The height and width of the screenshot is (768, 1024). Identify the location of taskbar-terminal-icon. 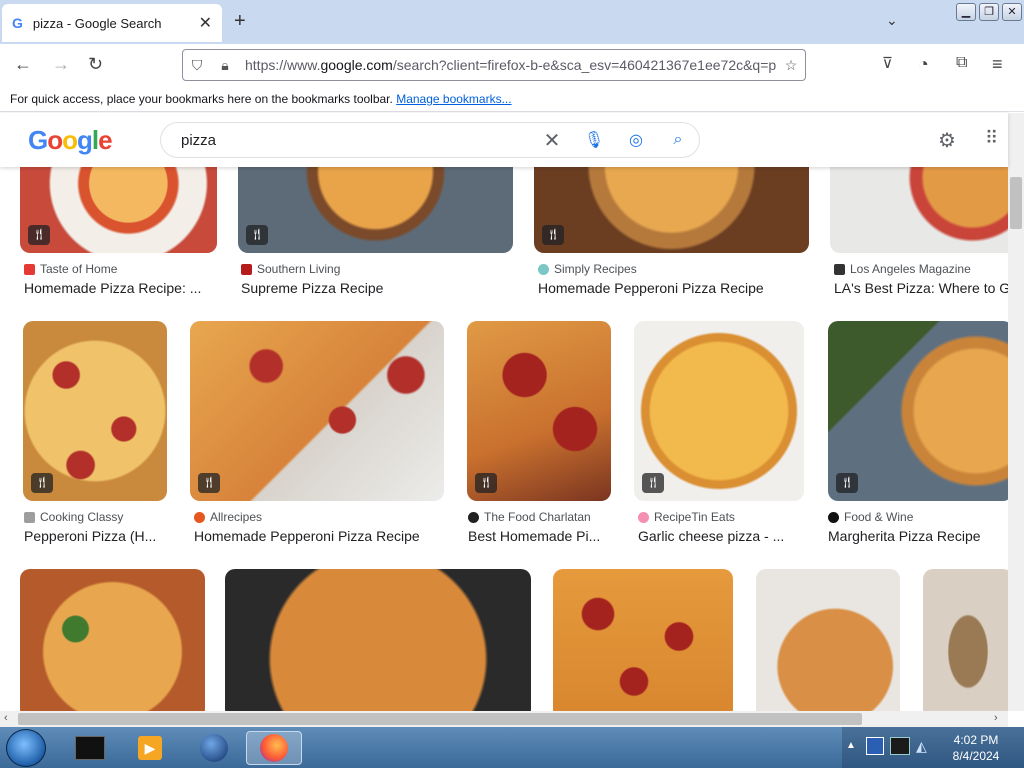
(90, 748).